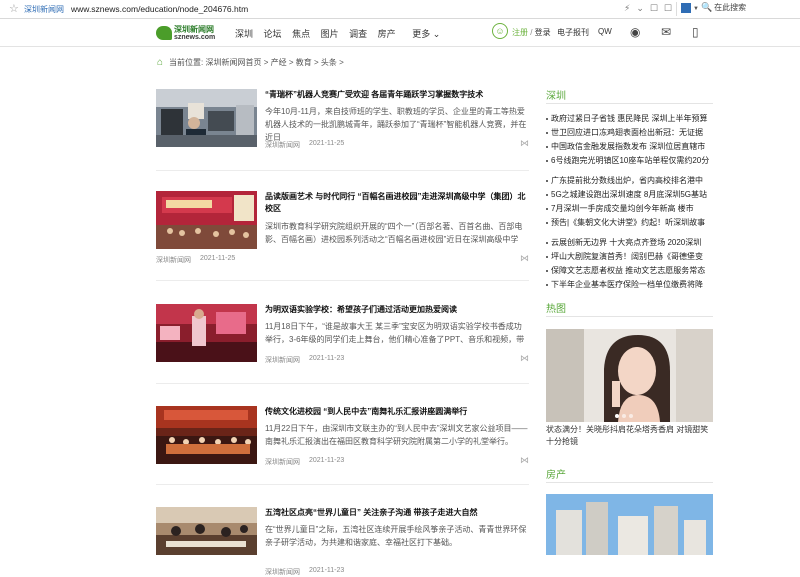 This screenshot has height=577, width=800. I want to click on hot-photo-caption: 状态满分！关晓彤抖肩花朵塔秀香肩 对镜甜笑十分抢镜, so click(629, 436).